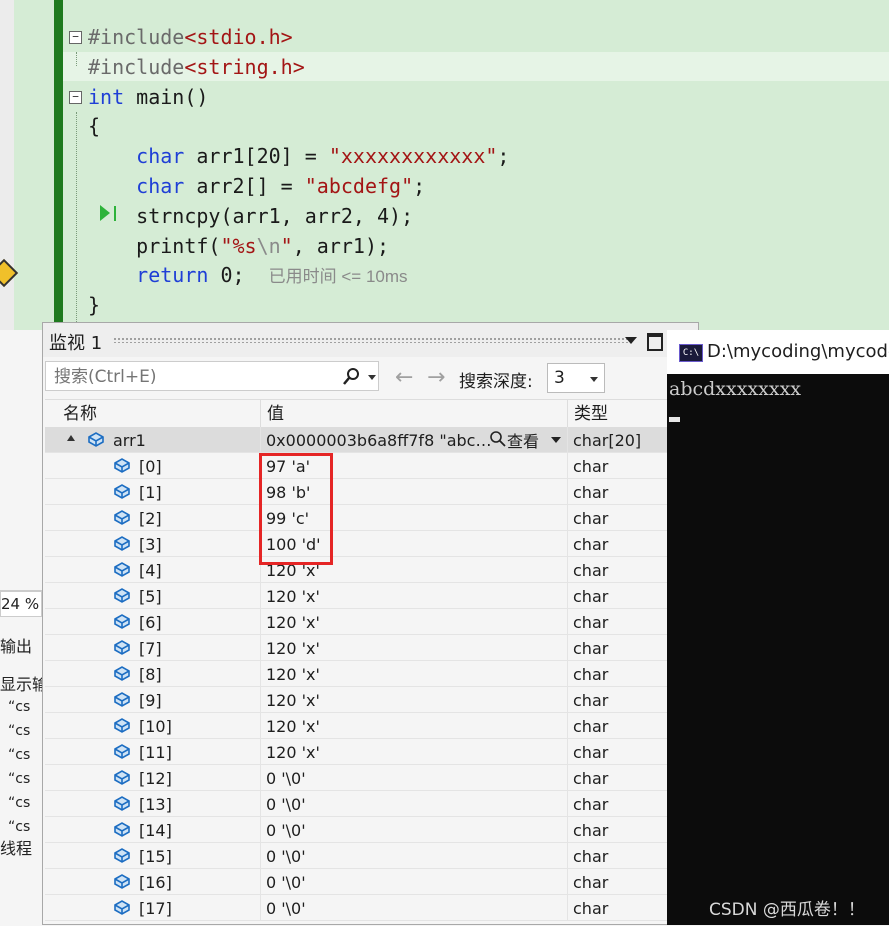 The width and height of the screenshot is (889, 926). Describe the element at coordinates (34, 165) in the screenshot. I see `editor-gutter` at that location.